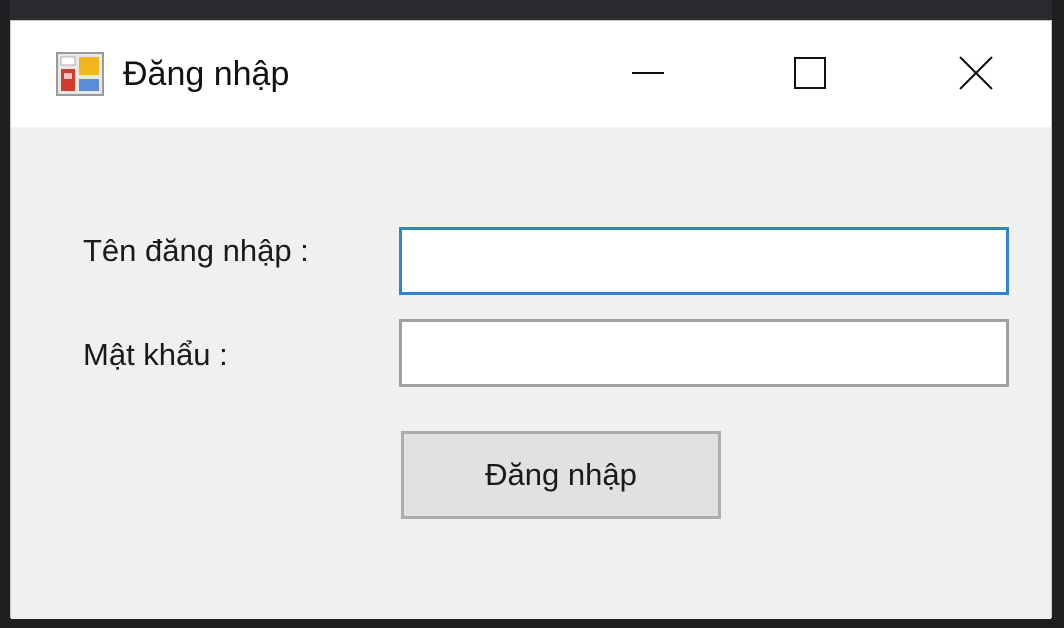  I want to click on maximize-button, so click(810, 73).